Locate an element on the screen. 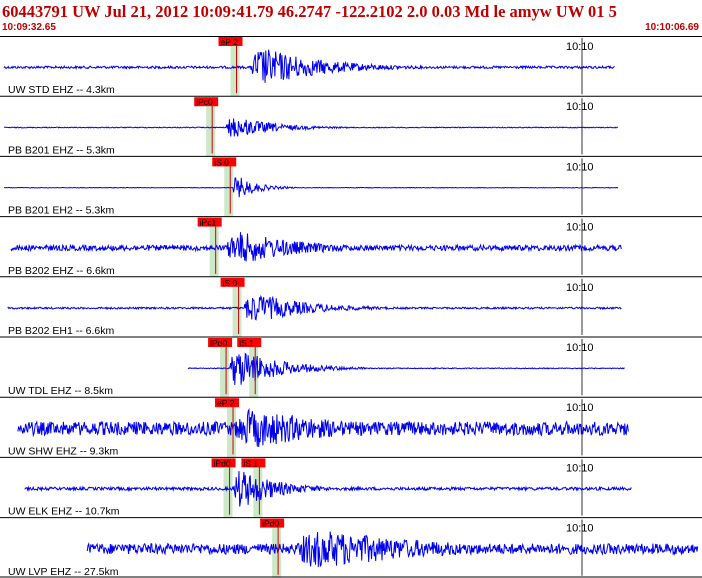  trace-panel: 10:10 iPd0 iS 1 UW ELK EHZ -- 10.7km is located at coordinates (351, 487).